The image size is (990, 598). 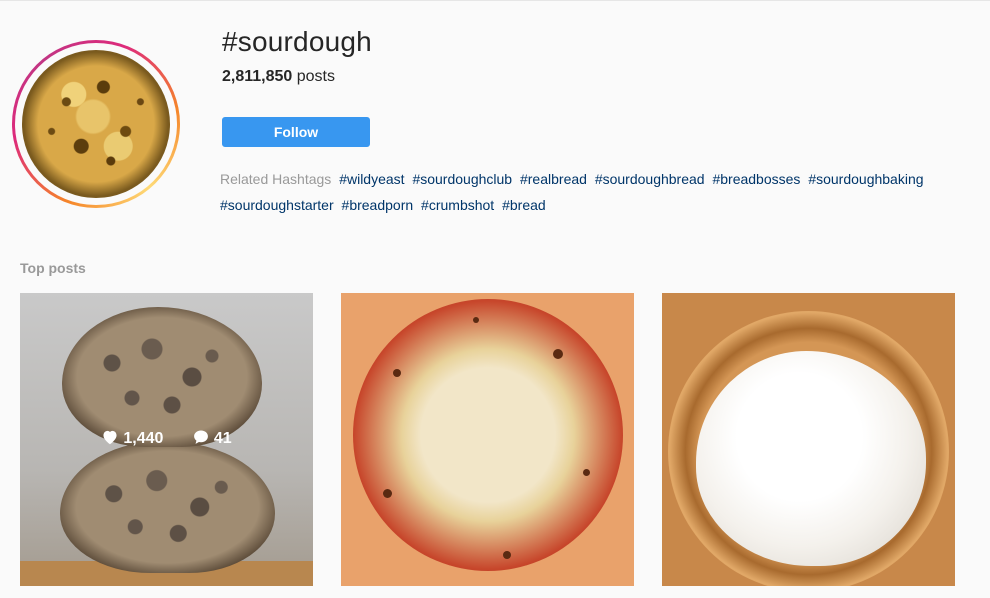 I want to click on related-hashtags-label: Related Hashtags, so click(x=276, y=179).